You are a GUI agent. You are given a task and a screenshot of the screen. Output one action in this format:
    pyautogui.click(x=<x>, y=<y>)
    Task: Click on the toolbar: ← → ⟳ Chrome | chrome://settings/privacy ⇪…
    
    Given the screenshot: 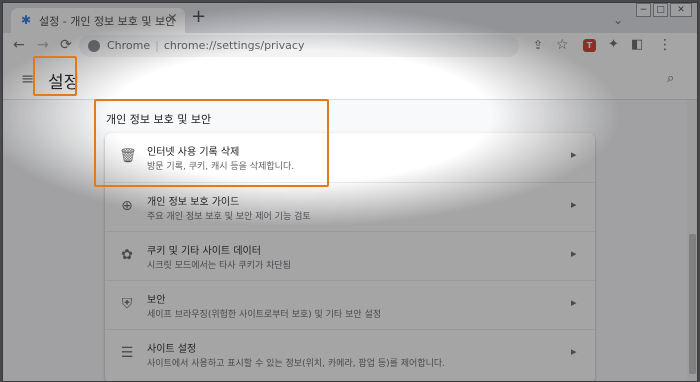 What is the action you would take?
    pyautogui.click(x=350, y=46)
    